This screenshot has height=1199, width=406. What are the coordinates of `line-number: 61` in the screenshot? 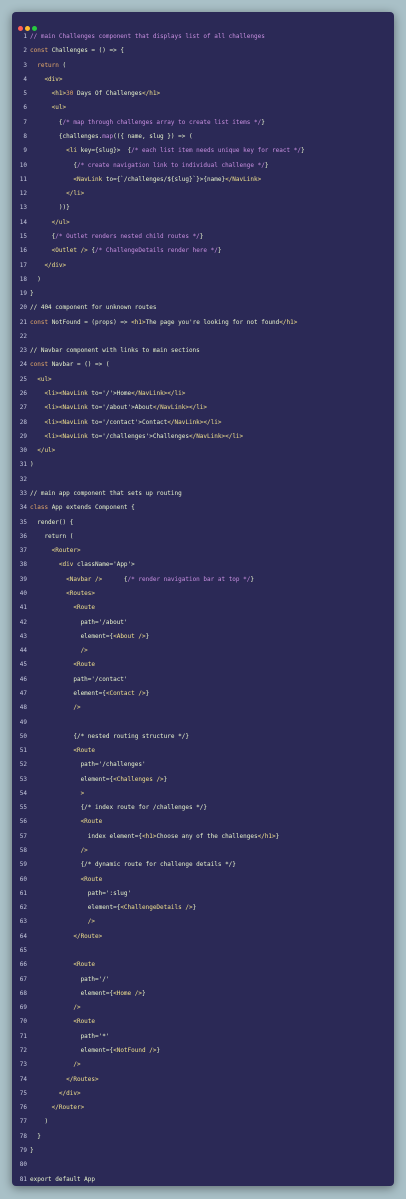 It's located at (23, 893).